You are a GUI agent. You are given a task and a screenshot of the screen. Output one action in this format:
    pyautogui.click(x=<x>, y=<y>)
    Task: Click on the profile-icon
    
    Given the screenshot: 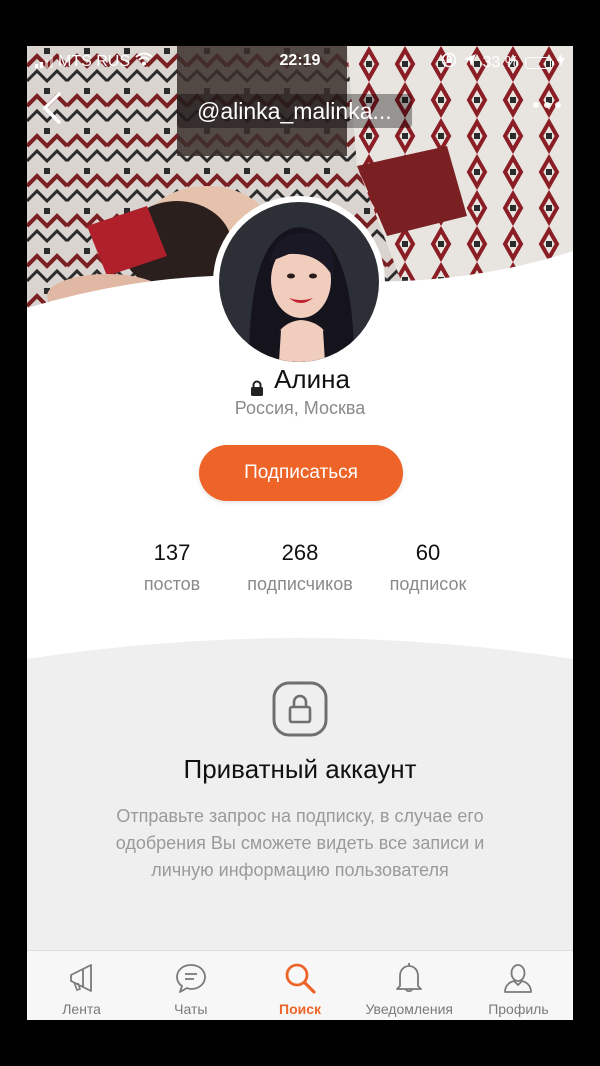 What is the action you would take?
    pyautogui.click(x=518, y=978)
    